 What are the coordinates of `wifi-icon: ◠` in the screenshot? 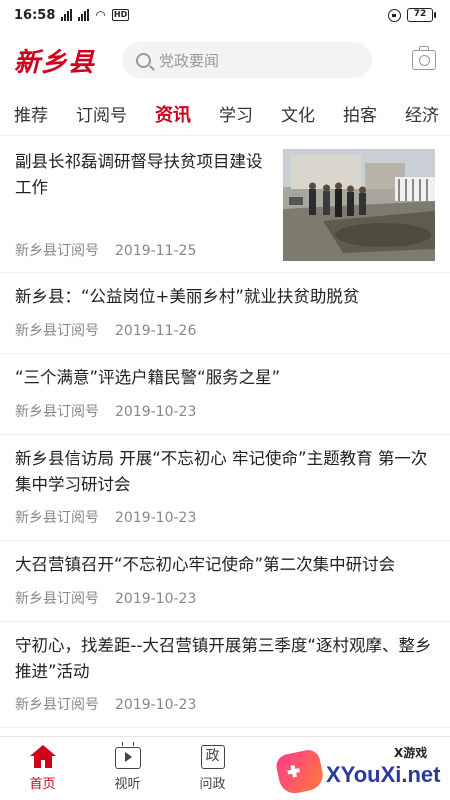 It's located at (100, 15).